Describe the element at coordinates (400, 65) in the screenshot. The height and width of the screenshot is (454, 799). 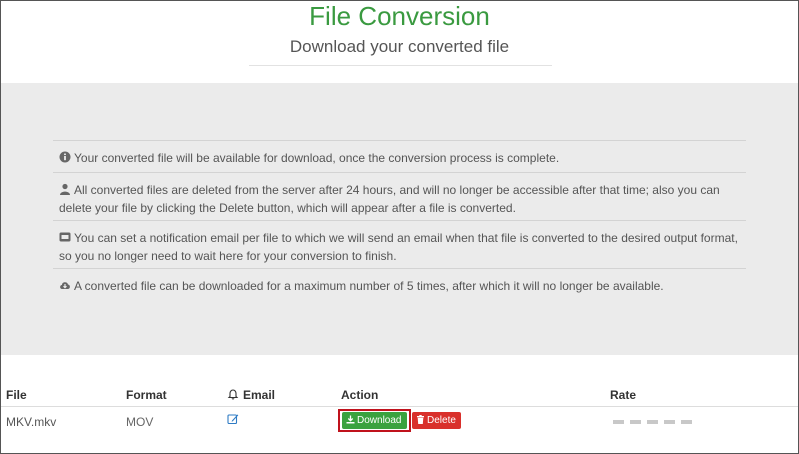
I see `subtitle-divider` at that location.